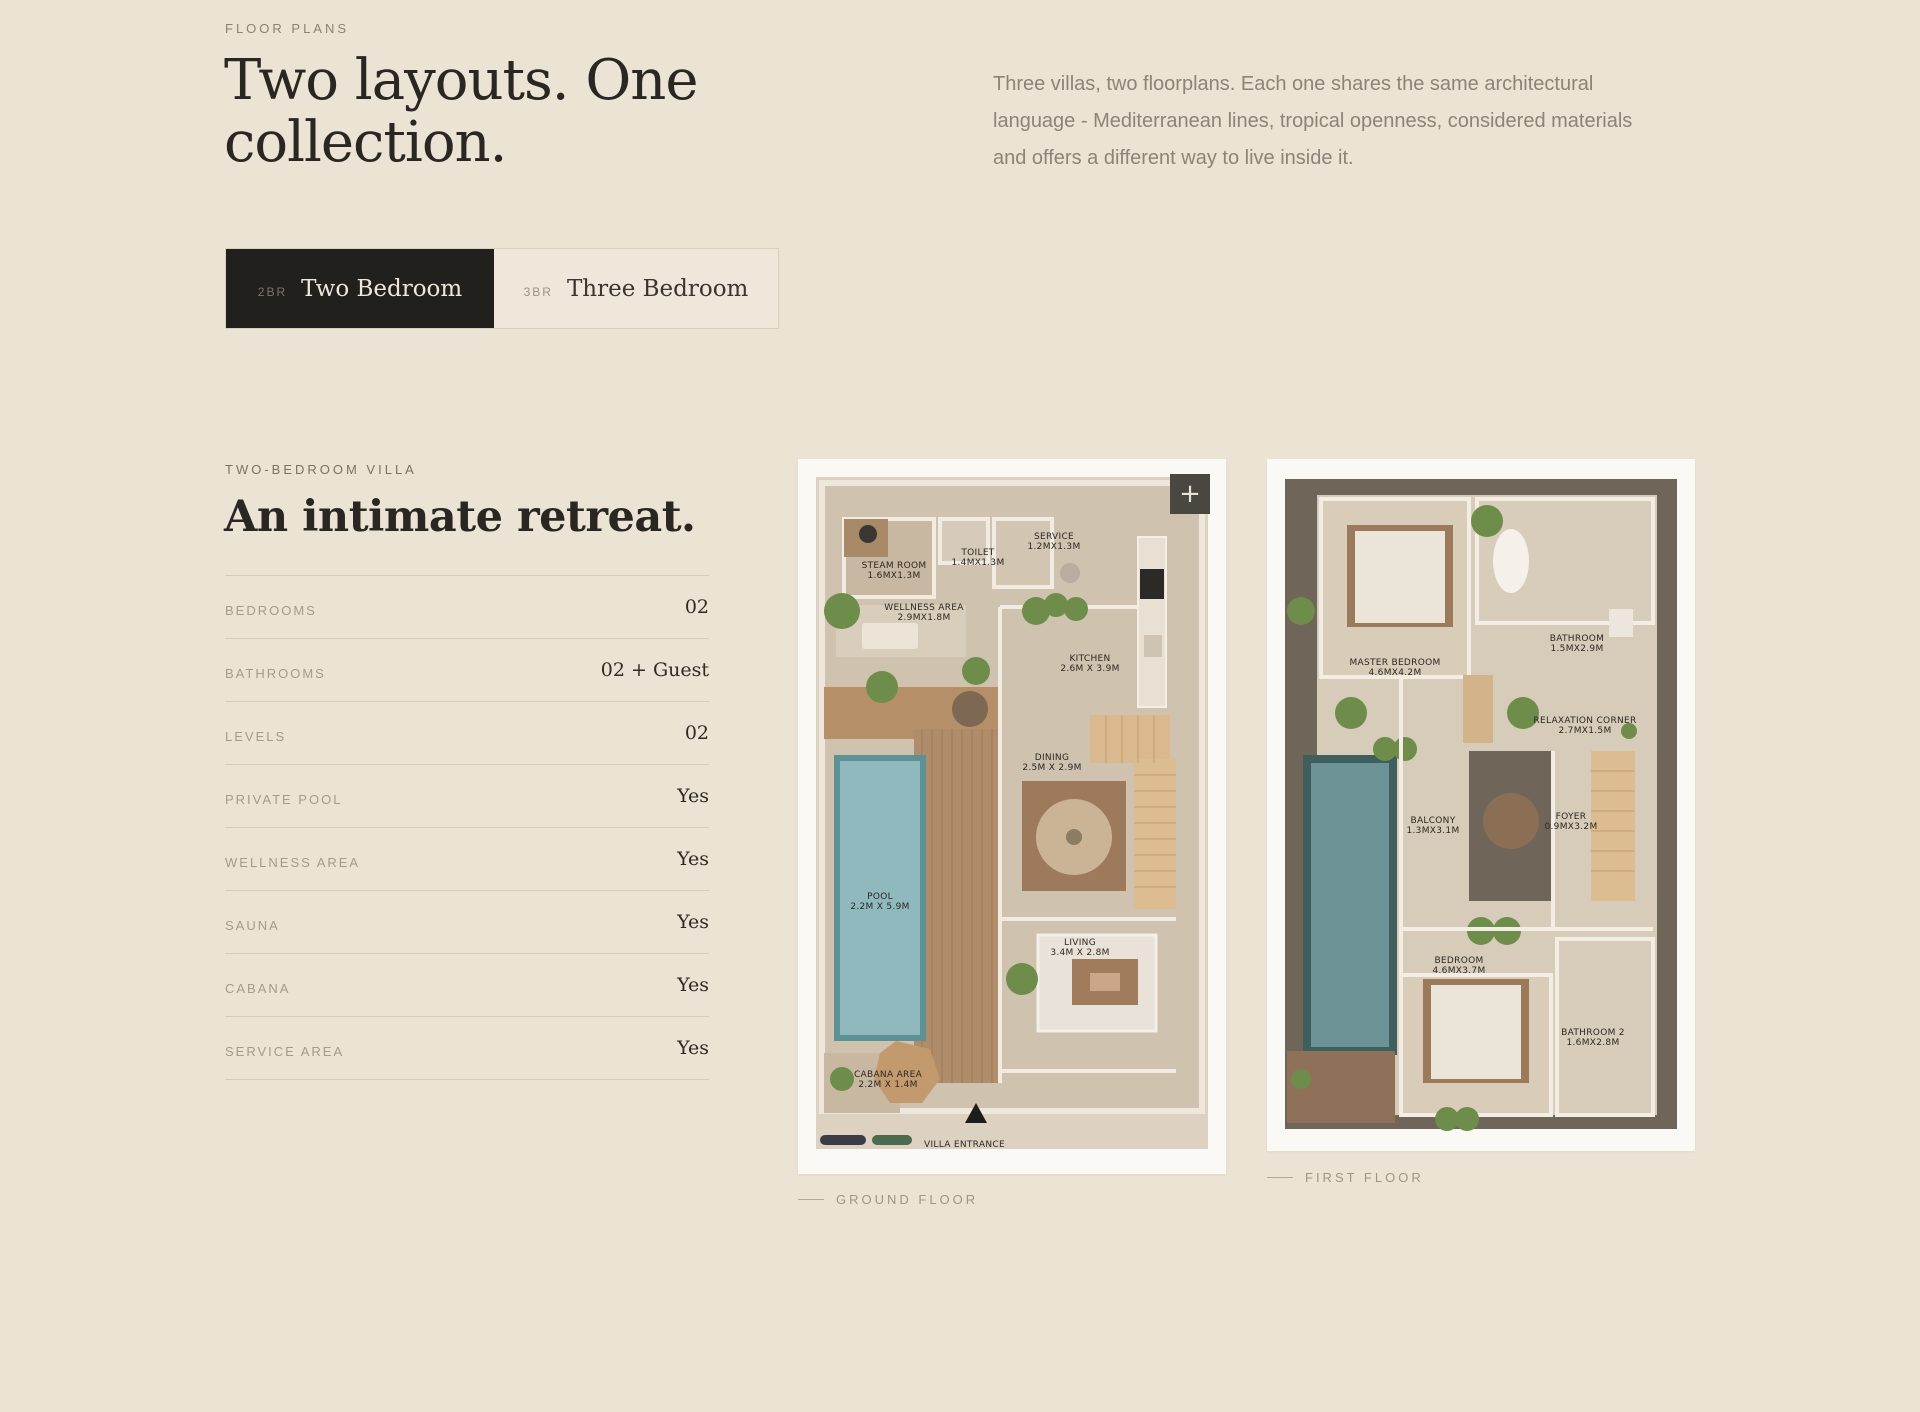  I want to click on spec-label: PRIVATE POOL, so click(284, 799).